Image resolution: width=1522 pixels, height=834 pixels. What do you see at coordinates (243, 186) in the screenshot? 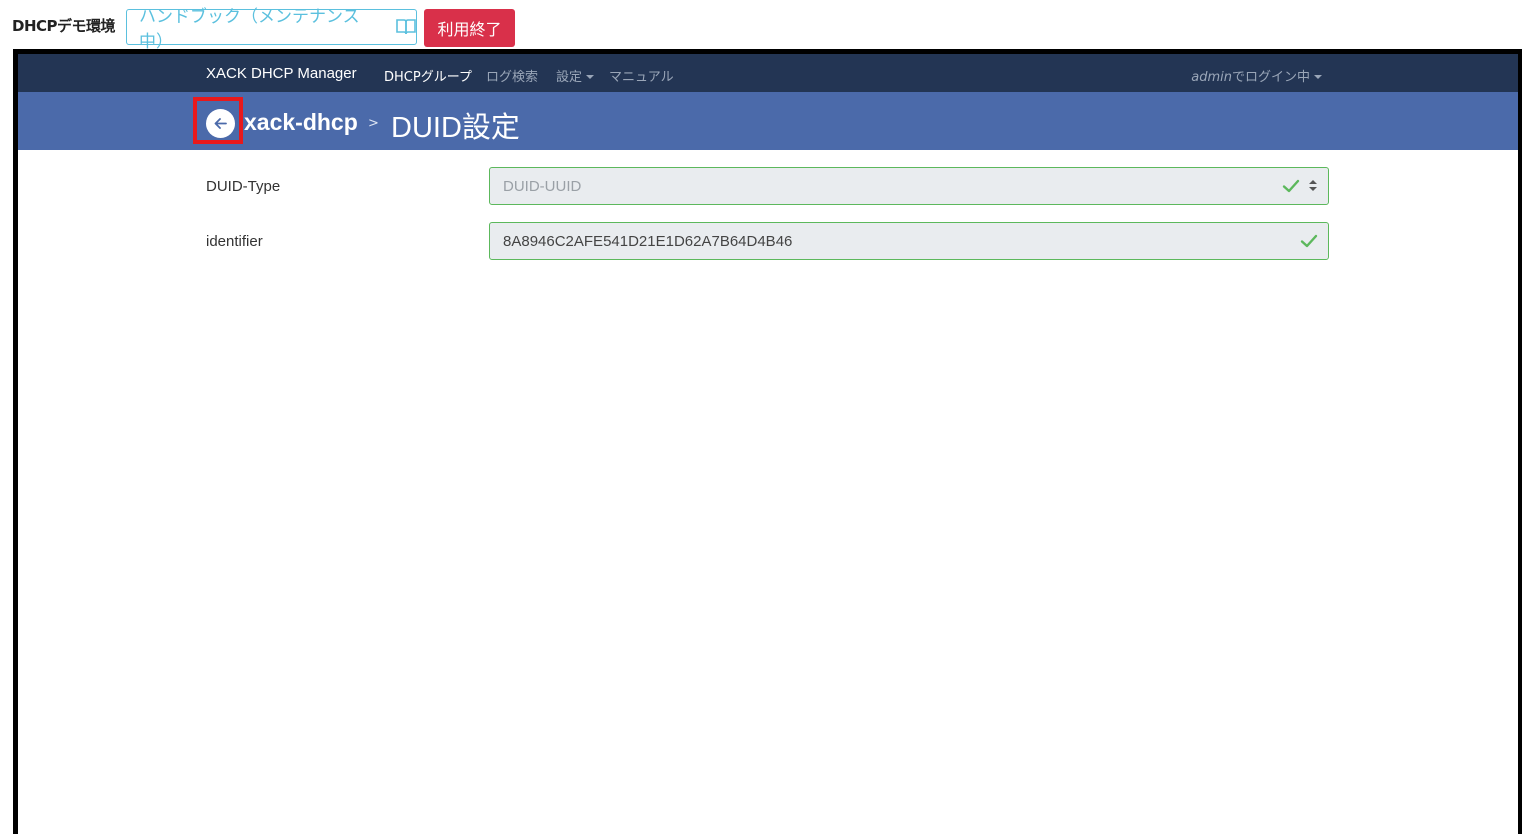
I see `duid-type-label: DUID-Type` at bounding box center [243, 186].